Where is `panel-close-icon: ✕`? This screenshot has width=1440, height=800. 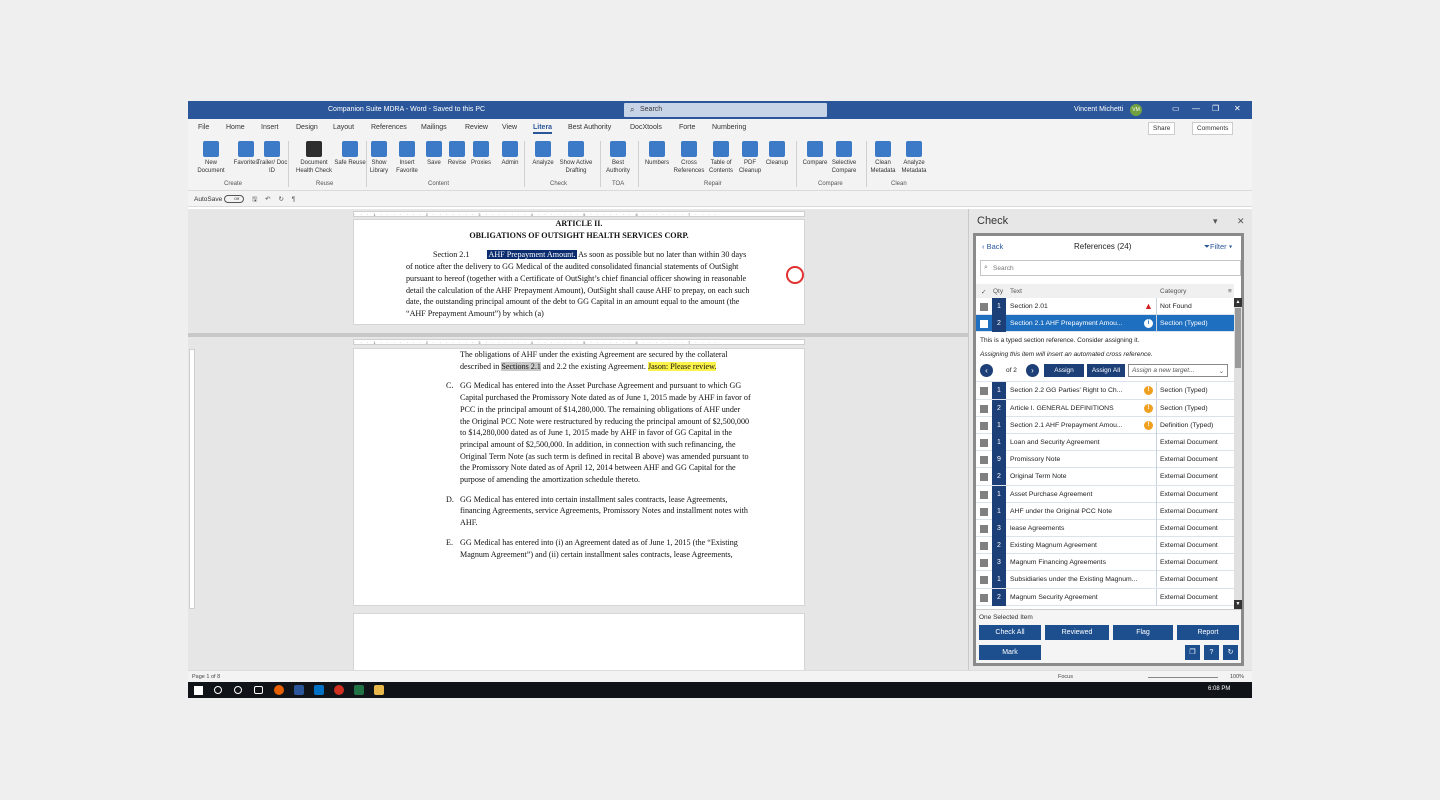
panel-close-icon: ✕ is located at coordinates (1241, 221).